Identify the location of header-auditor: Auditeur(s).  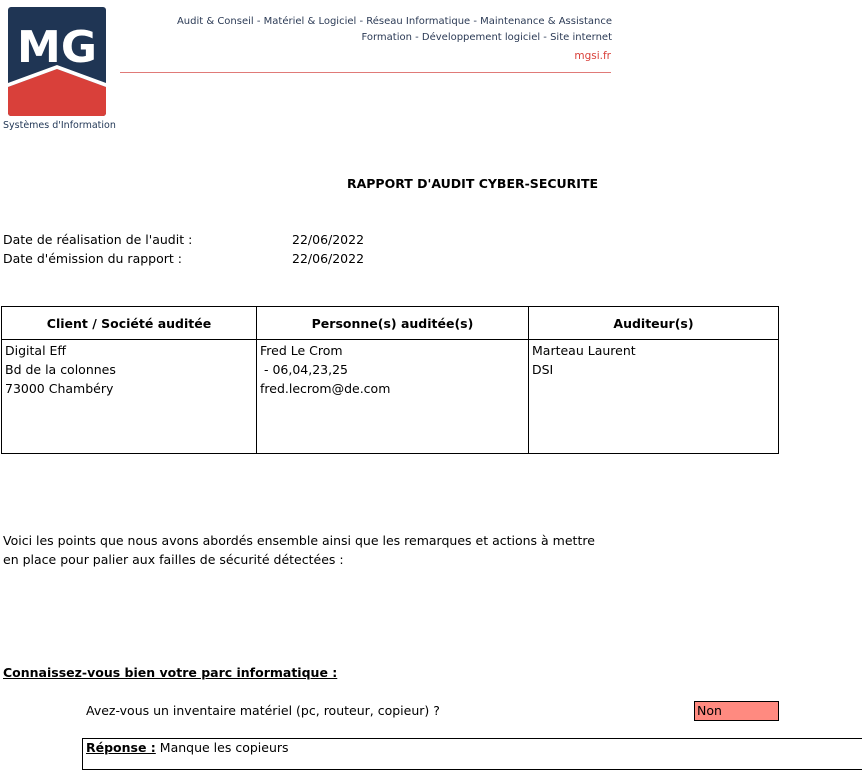
(653, 323).